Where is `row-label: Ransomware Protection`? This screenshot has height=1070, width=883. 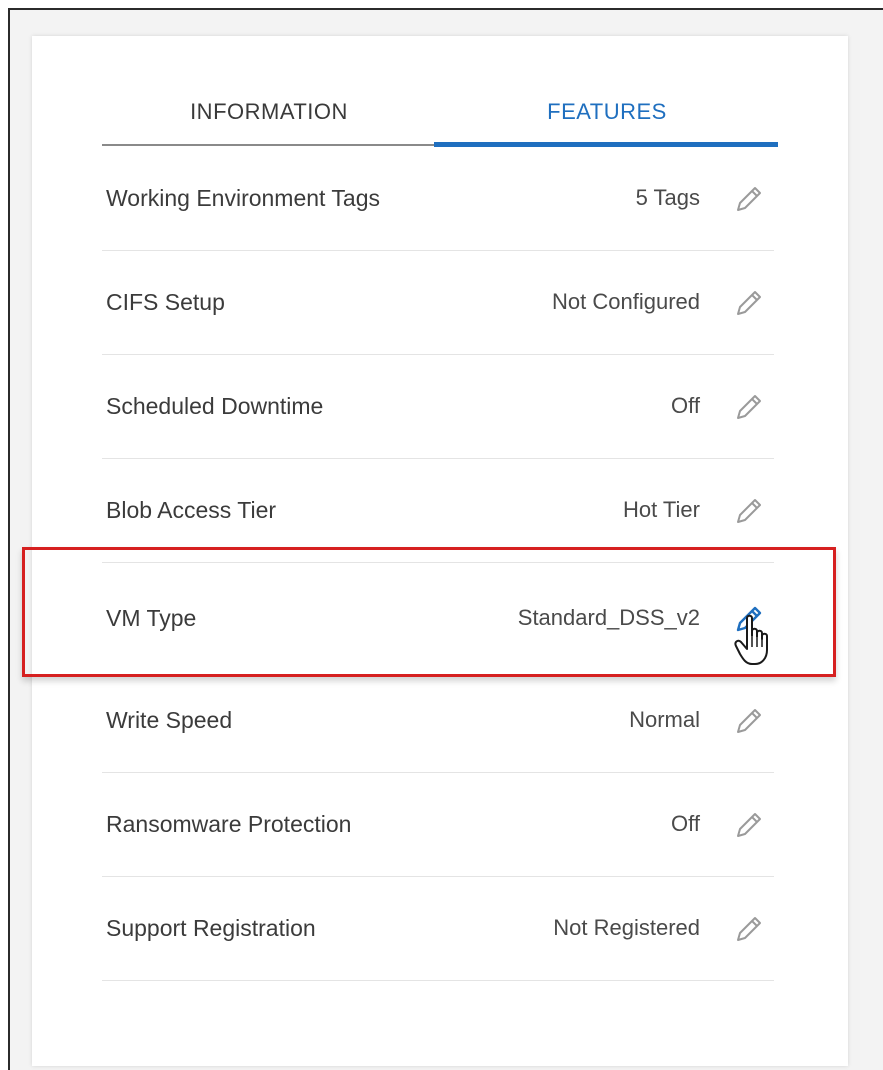
row-label: Ransomware Protection is located at coordinates (229, 824).